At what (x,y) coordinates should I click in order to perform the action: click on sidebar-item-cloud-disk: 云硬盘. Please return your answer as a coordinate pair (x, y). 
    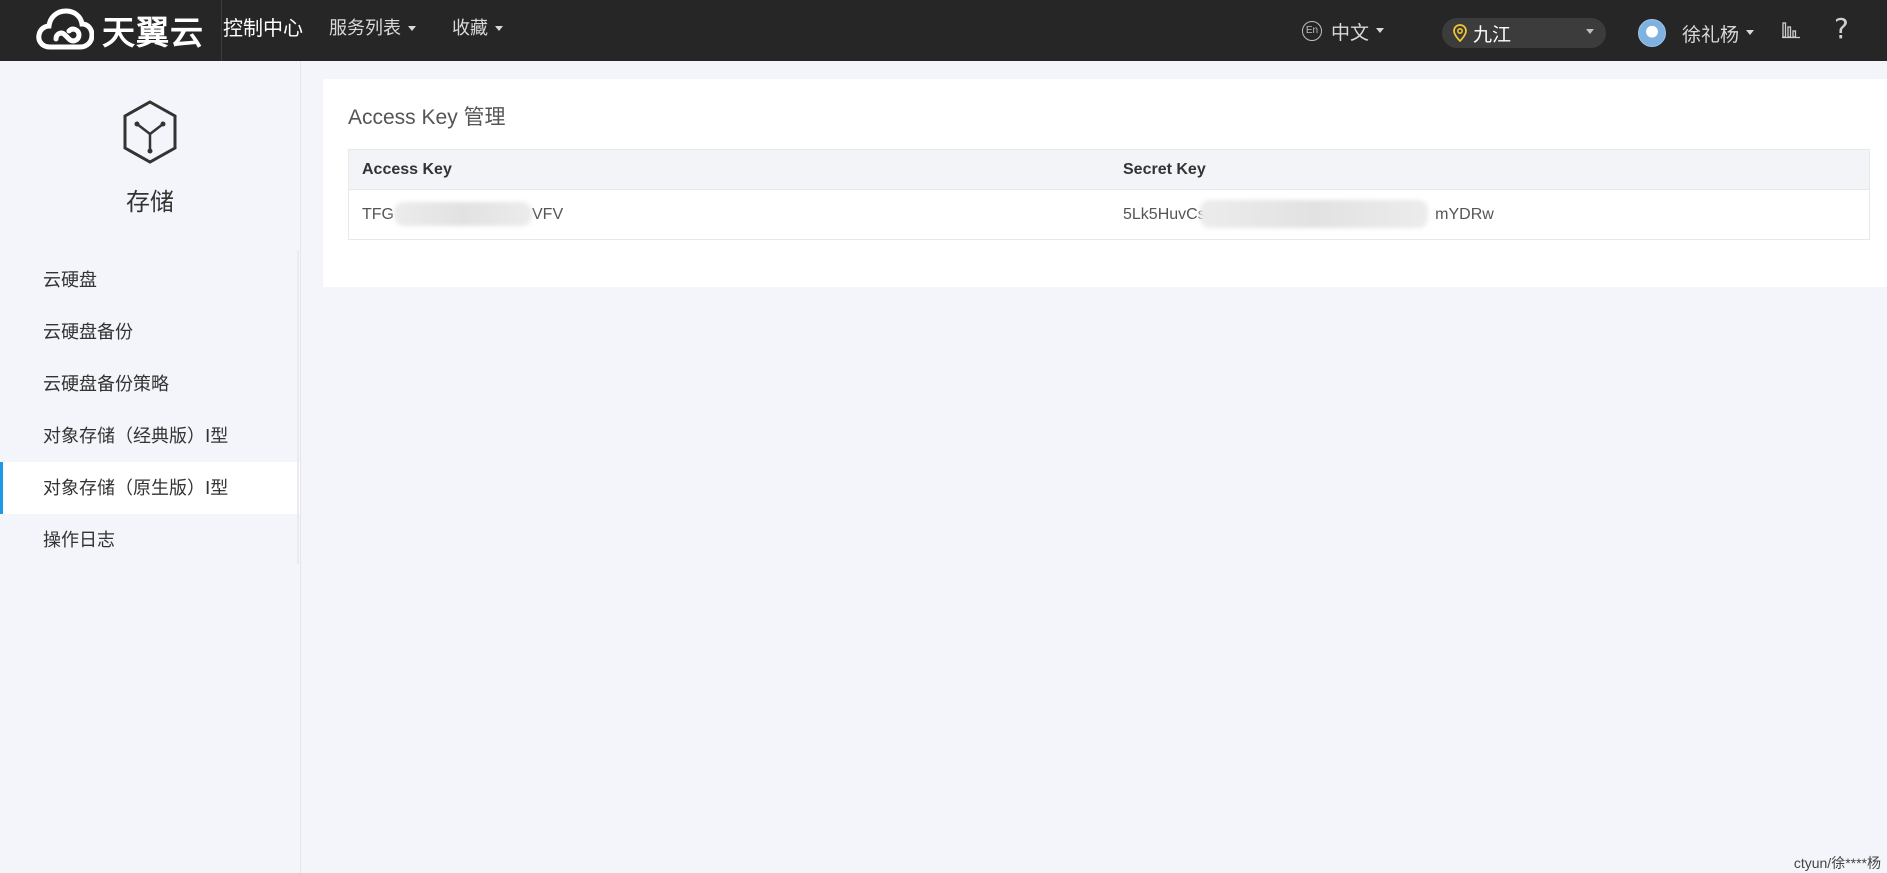
    Looking at the image, I should click on (150, 280).